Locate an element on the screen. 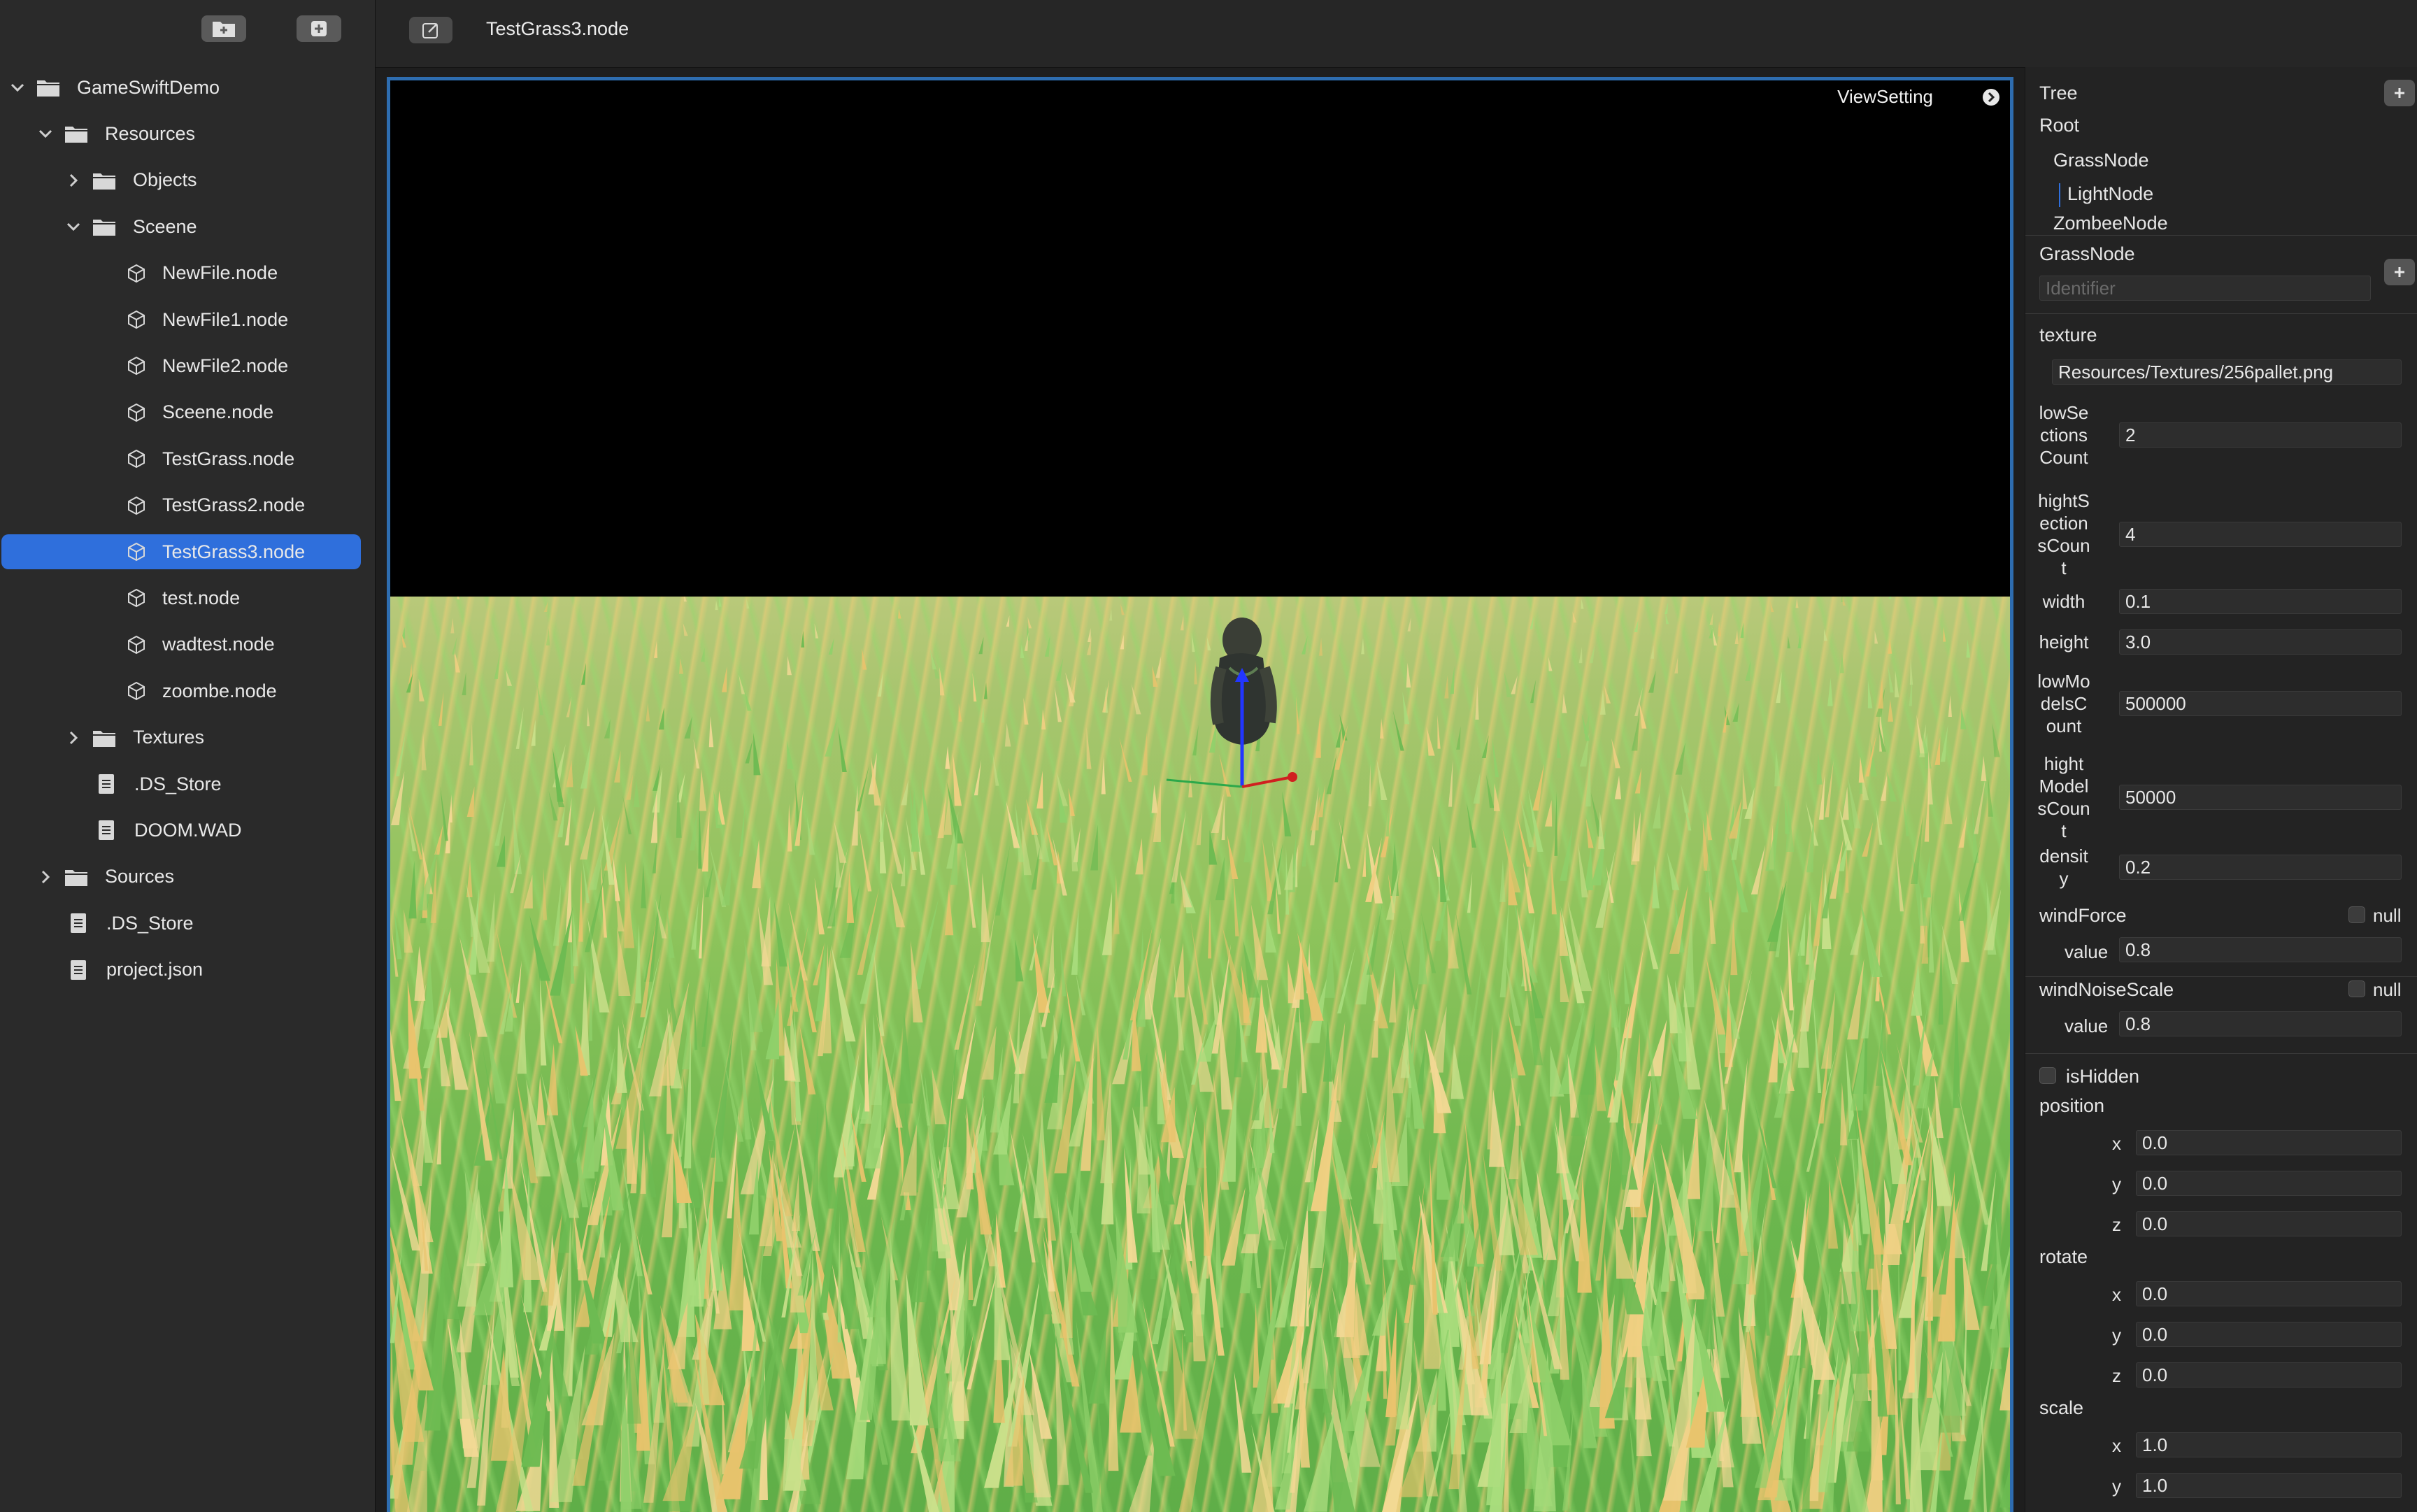  wind-noise-null-checkbox is located at coordinates (2356, 988).